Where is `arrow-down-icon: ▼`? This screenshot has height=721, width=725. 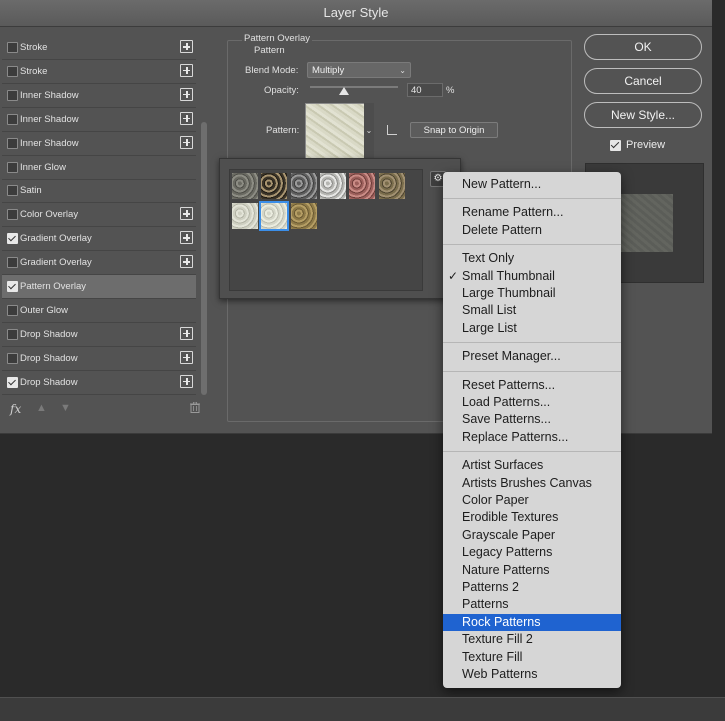 arrow-down-icon: ▼ is located at coordinates (65, 408).